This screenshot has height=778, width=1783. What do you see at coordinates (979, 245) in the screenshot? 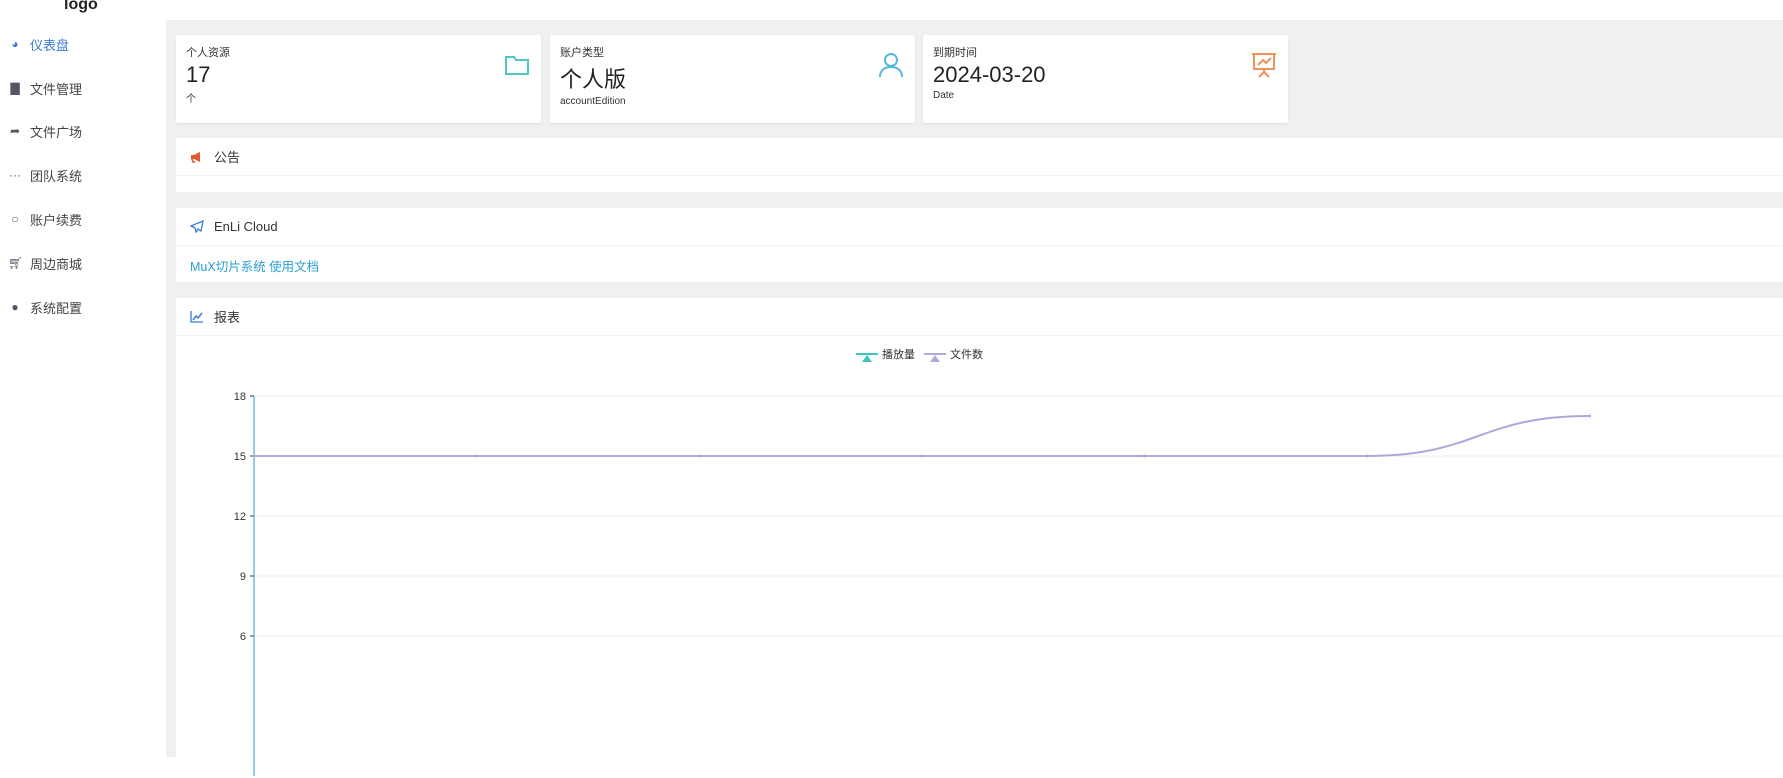
I see `cloud-panel: EnLi Cloud MuX切片系统 使用文档` at bounding box center [979, 245].